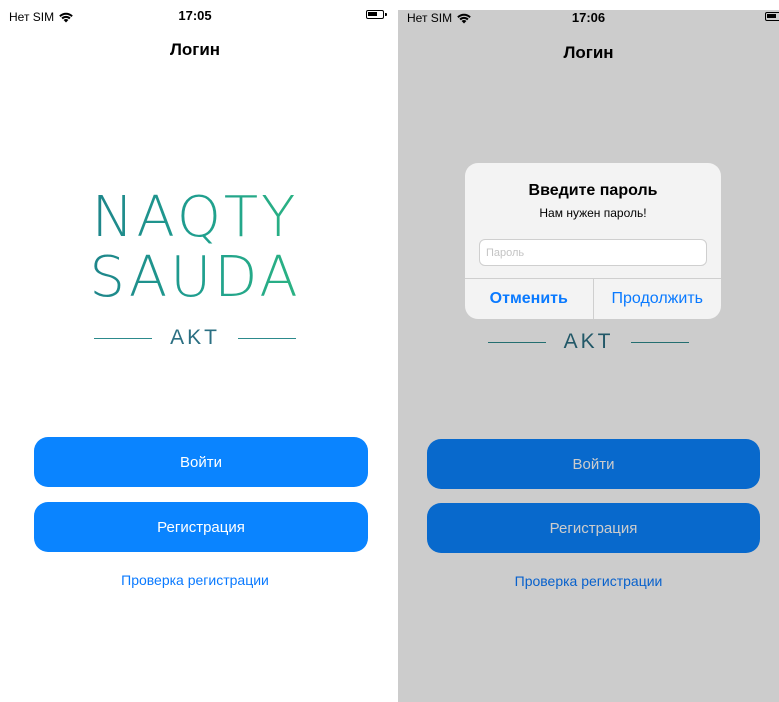 Image resolution: width=779 pixels, height=702 pixels. What do you see at coordinates (123, 338) in the screenshot?
I see `tagline-divider-left` at bounding box center [123, 338].